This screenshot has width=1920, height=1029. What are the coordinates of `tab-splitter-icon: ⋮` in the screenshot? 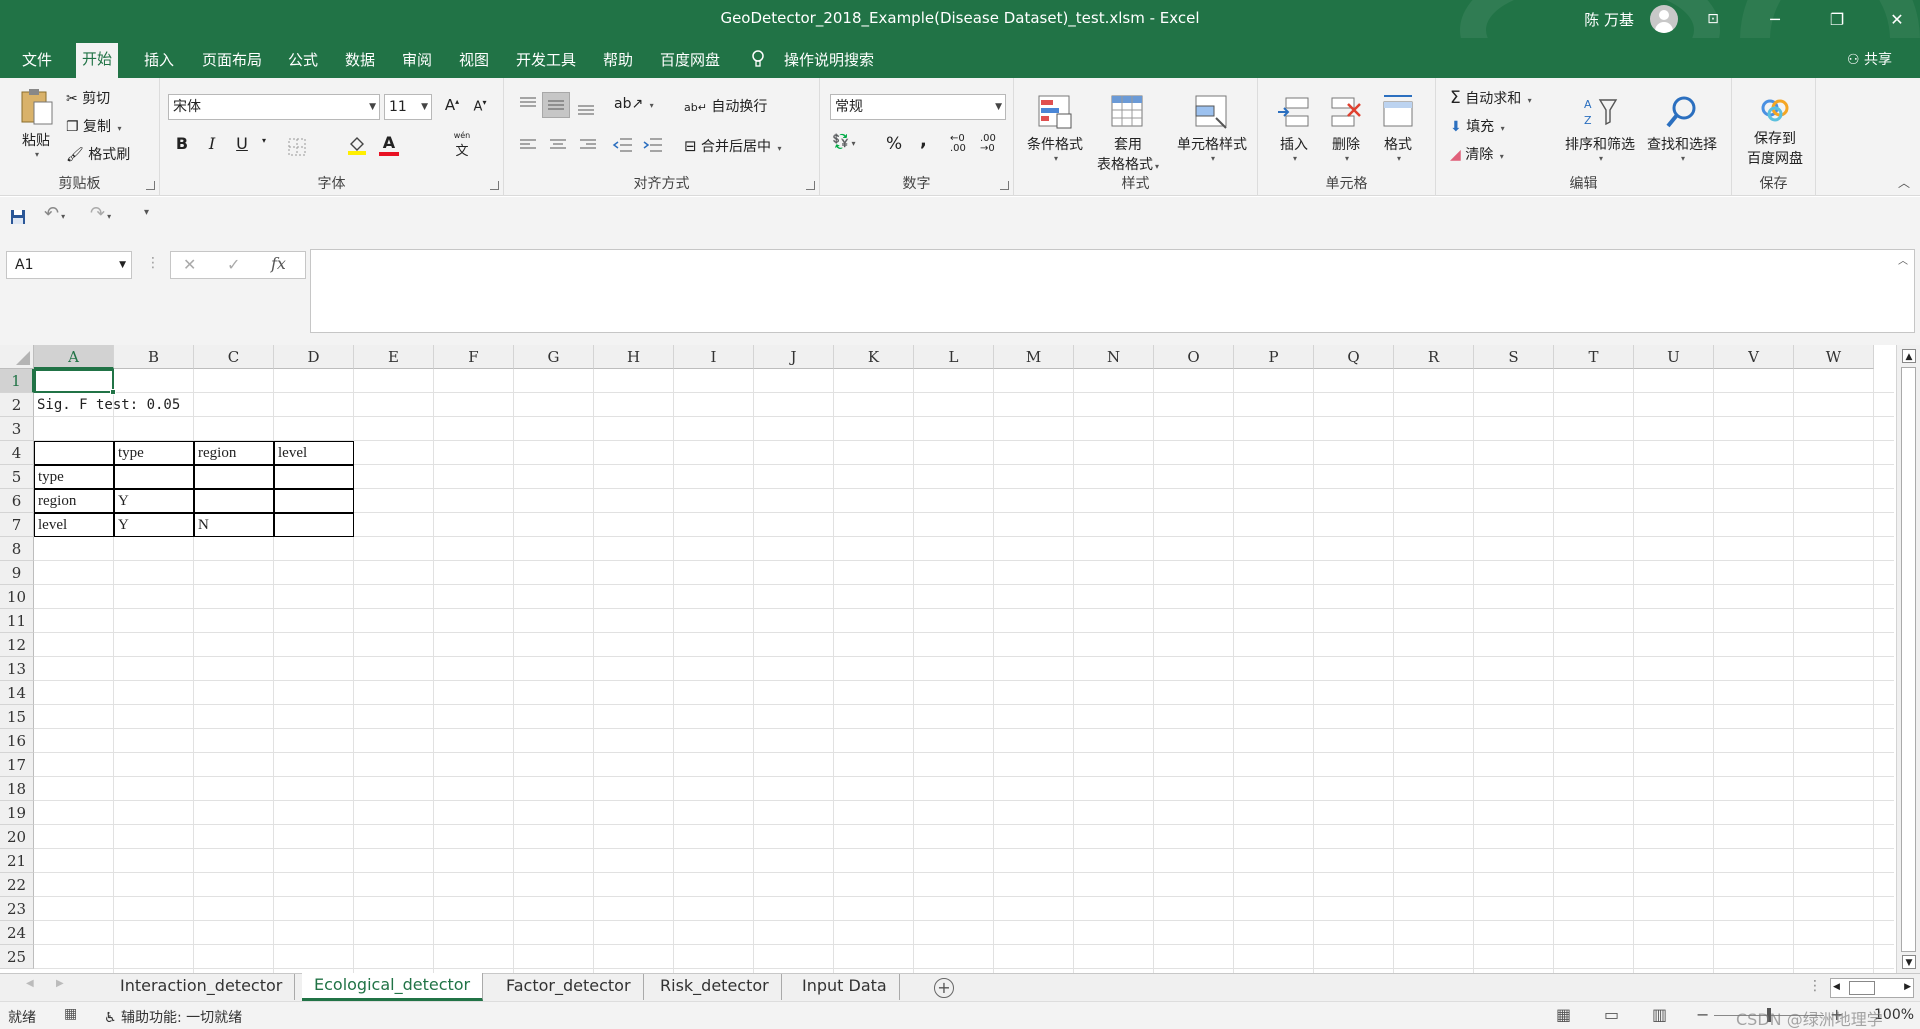 It's located at (1815, 986).